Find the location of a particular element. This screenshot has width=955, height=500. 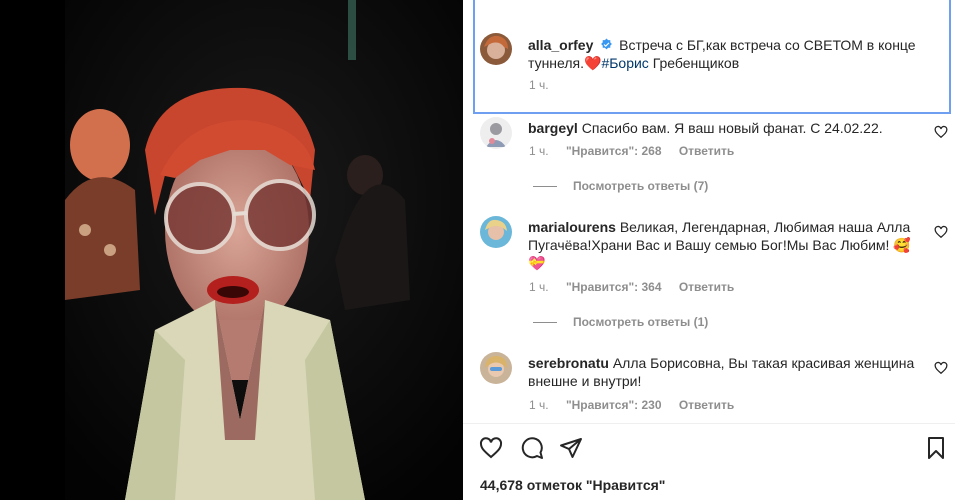

view-replies-button: Посмотреть ответы (7) is located at coordinates (620, 186).